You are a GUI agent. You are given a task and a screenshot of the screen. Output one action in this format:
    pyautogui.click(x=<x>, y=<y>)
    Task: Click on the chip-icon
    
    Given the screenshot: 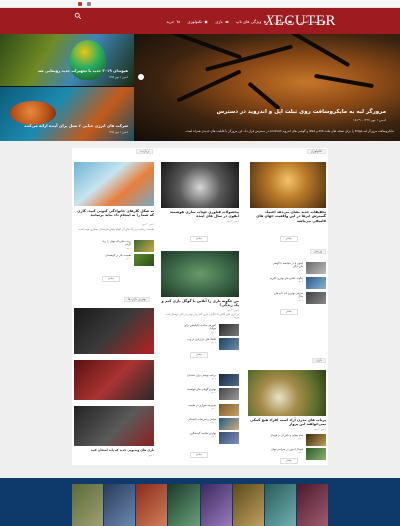 What is the action you would take?
    pyautogui.click(x=206, y=21)
    